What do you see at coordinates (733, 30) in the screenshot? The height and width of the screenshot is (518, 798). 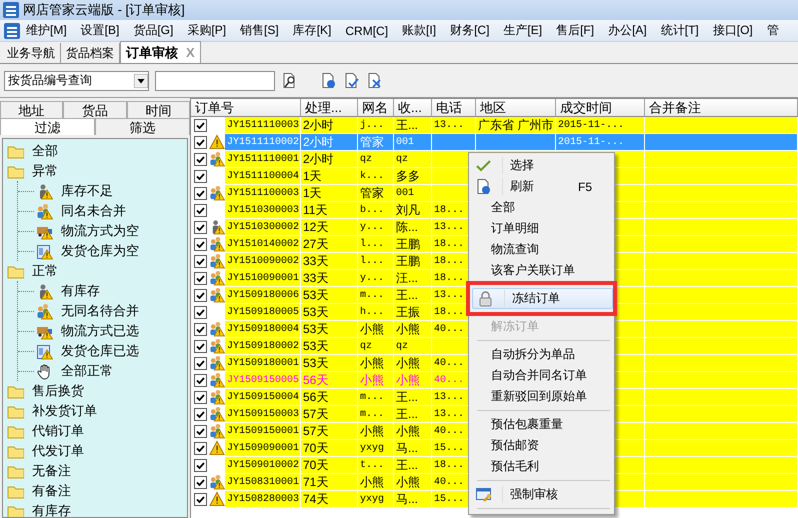 I see `menu-item: 接口[O]` at bounding box center [733, 30].